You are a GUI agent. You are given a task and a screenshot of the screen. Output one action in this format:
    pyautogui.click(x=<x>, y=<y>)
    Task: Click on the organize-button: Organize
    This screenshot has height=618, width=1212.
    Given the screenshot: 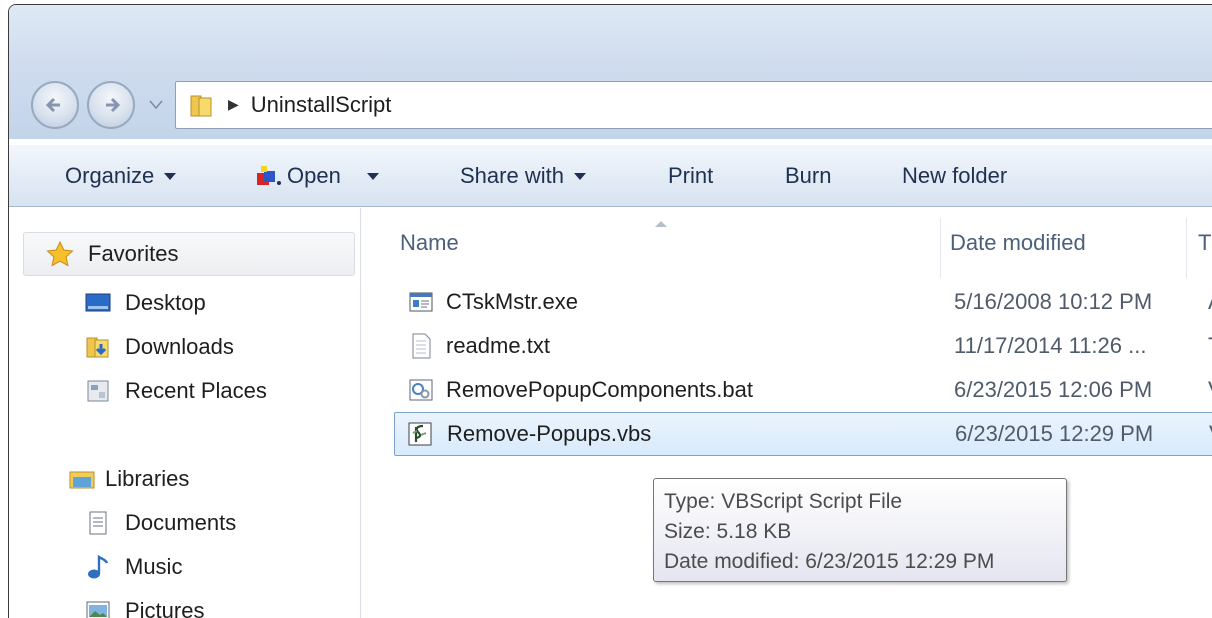 What is the action you would take?
    pyautogui.click(x=121, y=176)
    